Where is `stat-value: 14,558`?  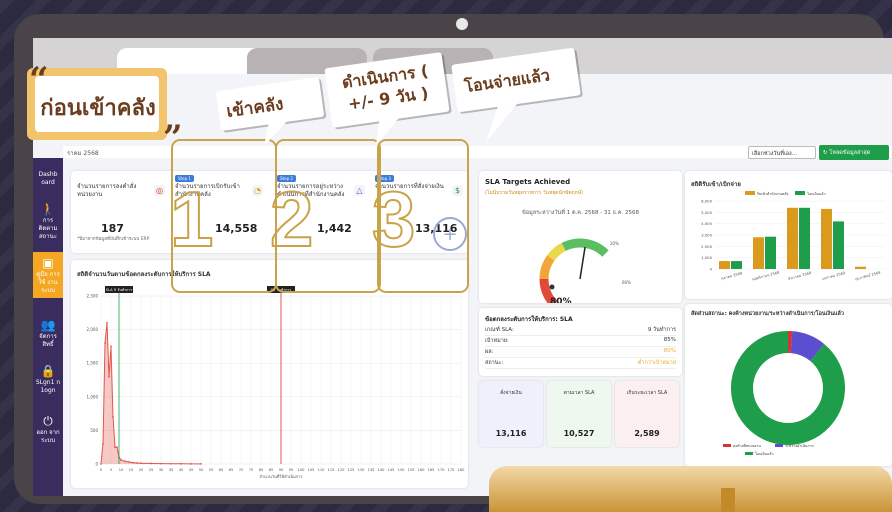
stat-value: 14,558 is located at coordinates (236, 228).